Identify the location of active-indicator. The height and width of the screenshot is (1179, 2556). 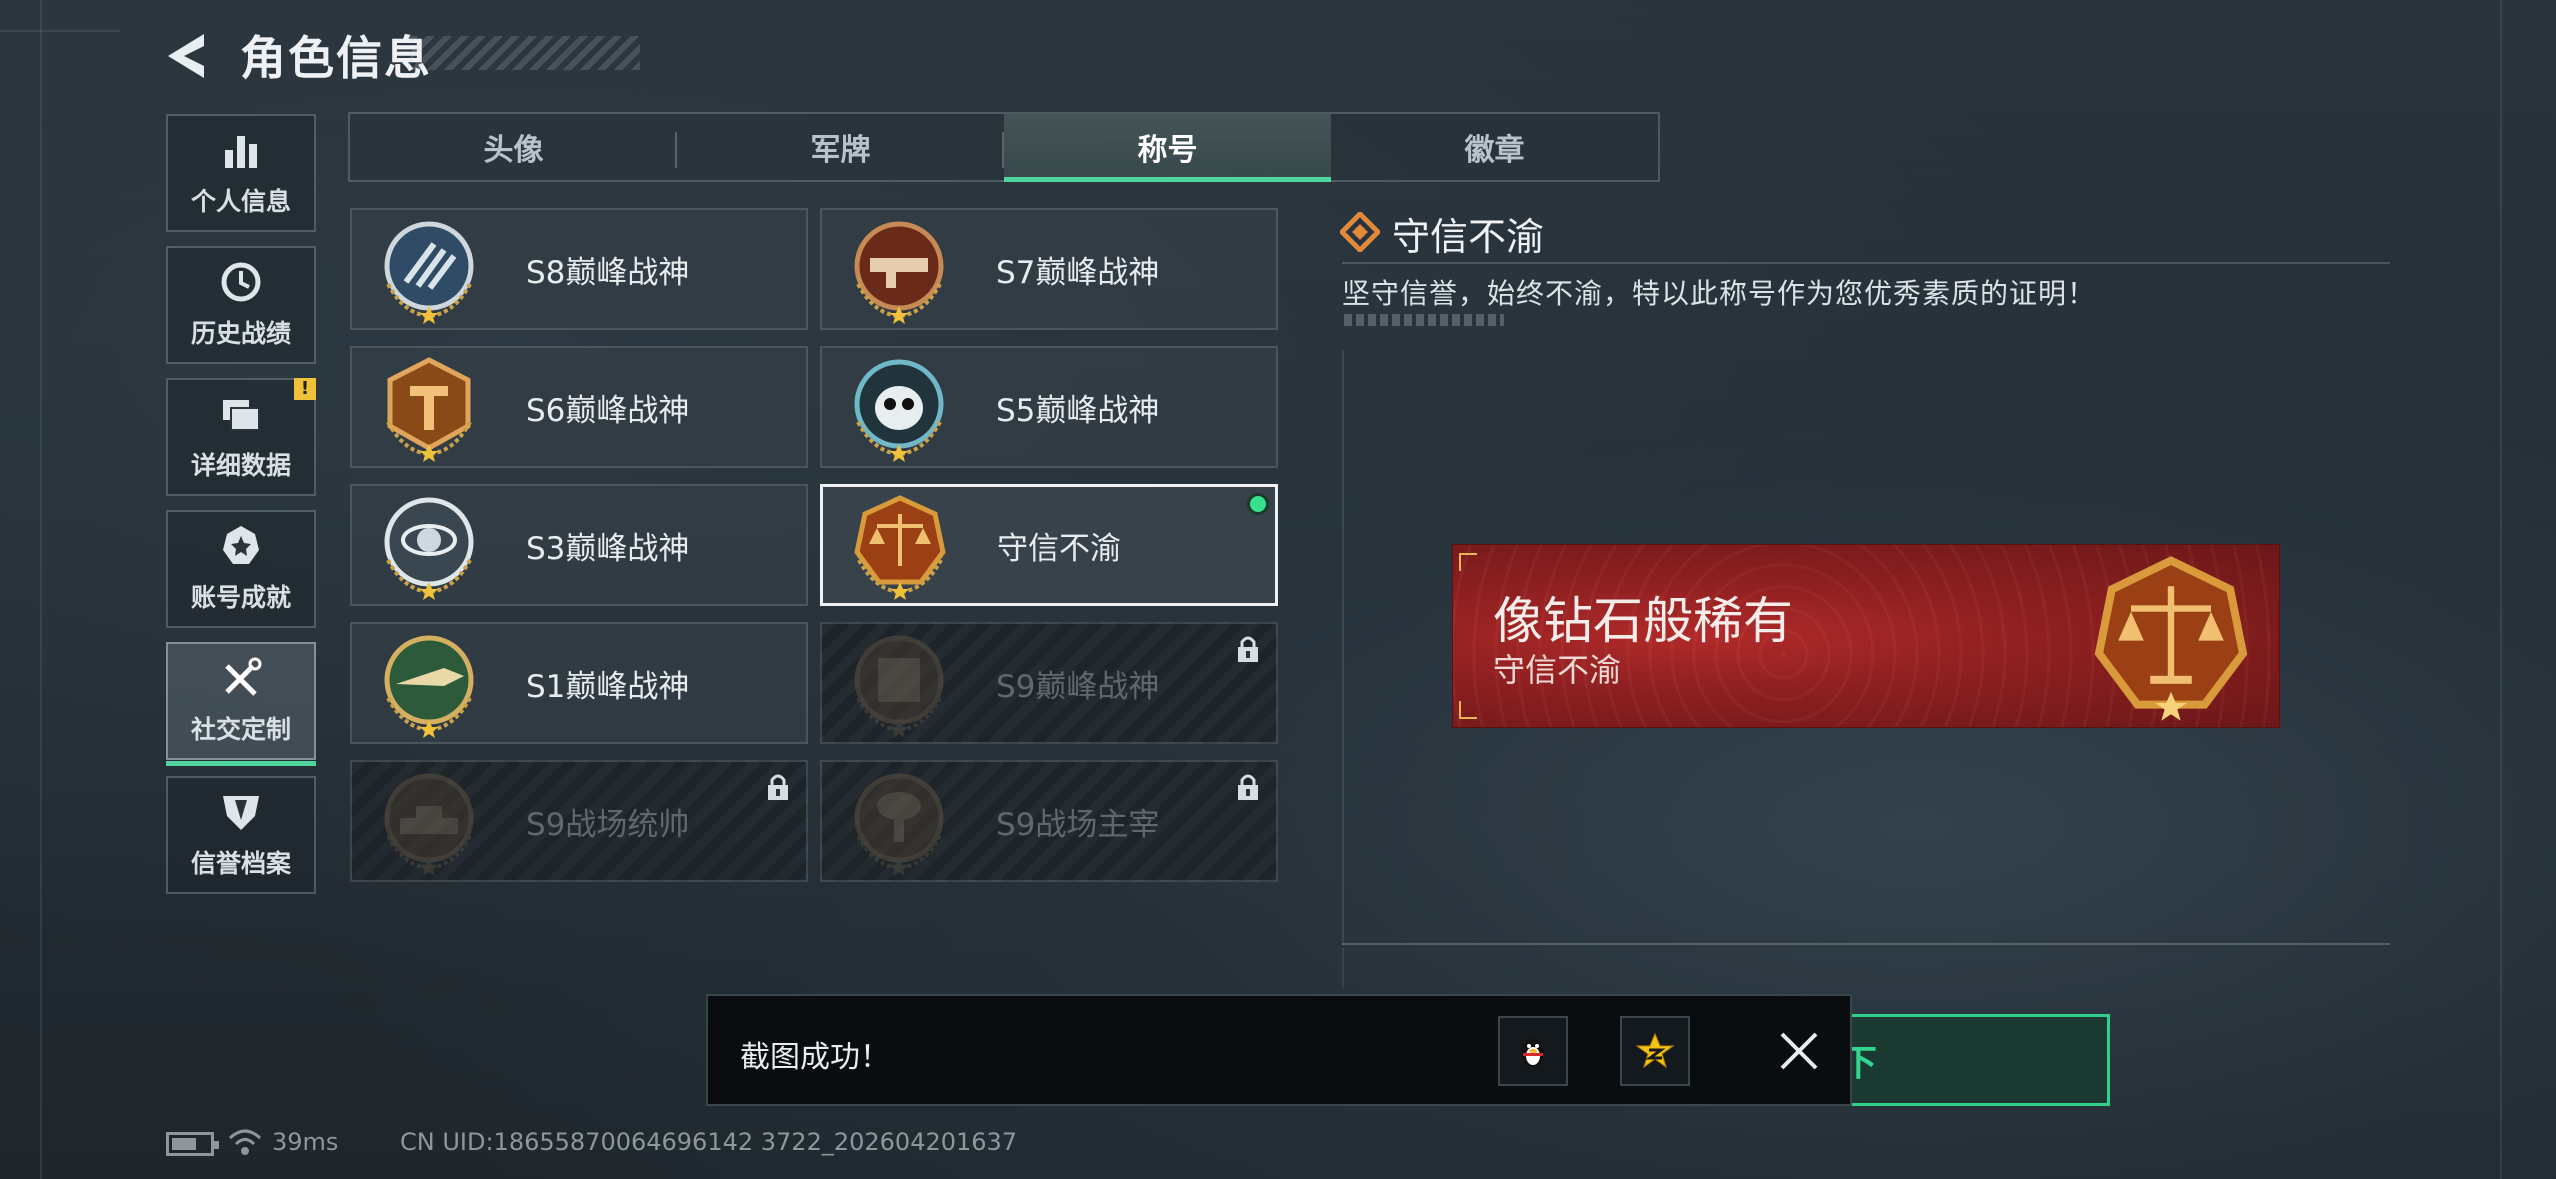
(241, 763).